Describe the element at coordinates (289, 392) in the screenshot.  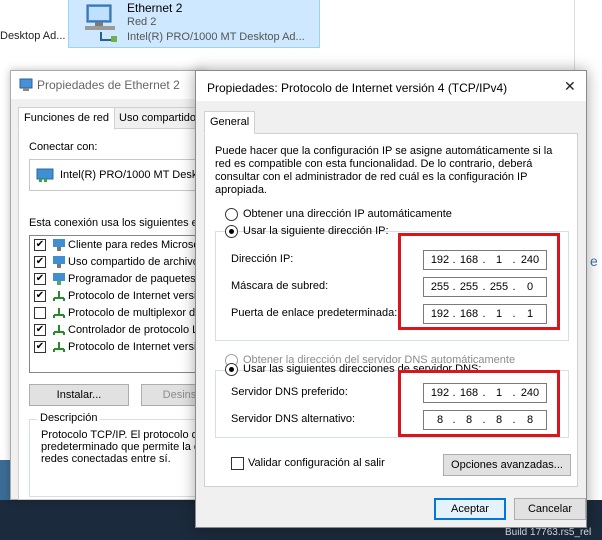
I see `dns-preferred-label: Servidor DNS preferido:` at that location.